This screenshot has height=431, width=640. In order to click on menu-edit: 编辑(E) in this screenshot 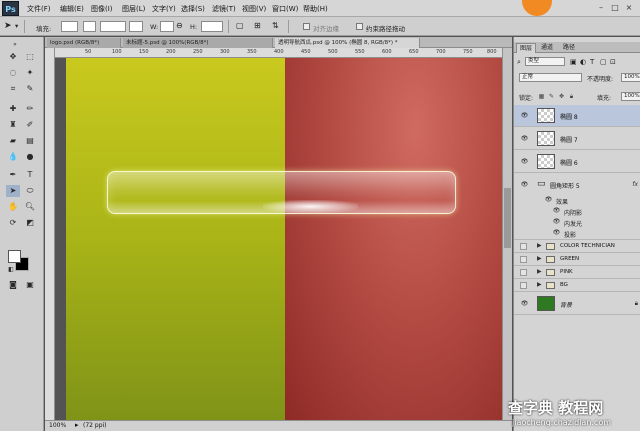, I will do `click(72, 9)`.